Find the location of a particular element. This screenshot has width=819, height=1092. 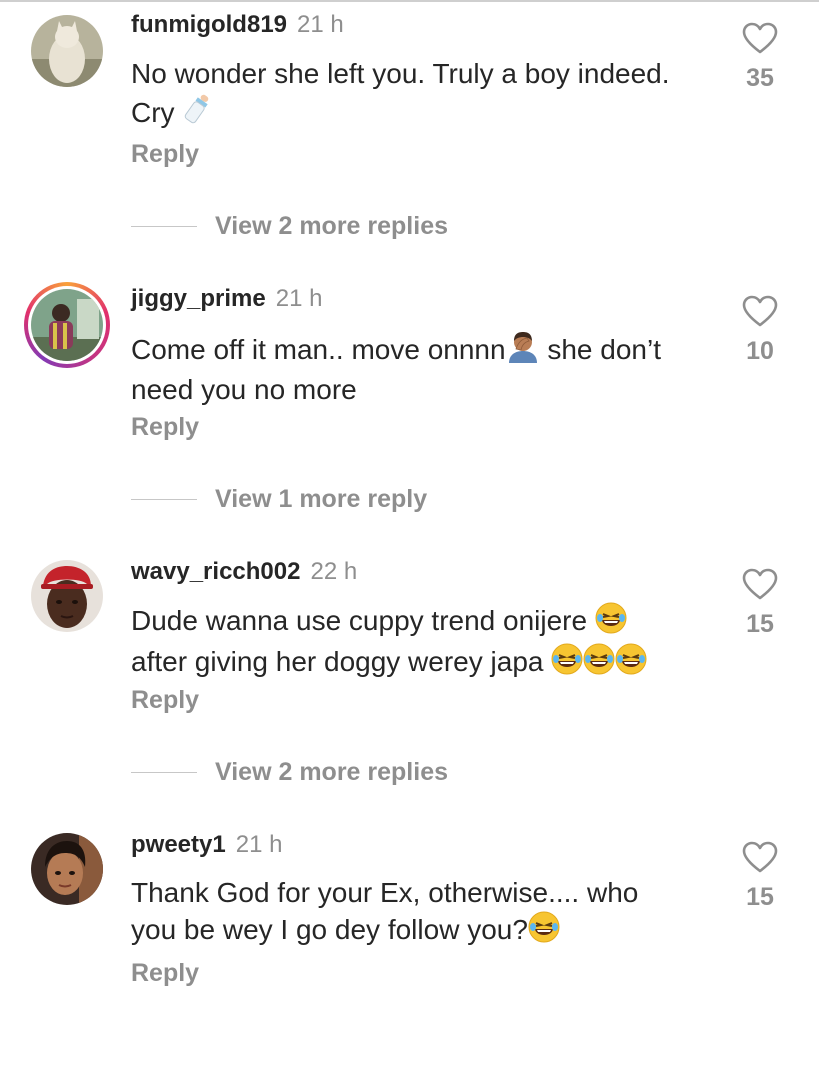

view-more-replies-label: View 1 more reply is located at coordinates (321, 499).